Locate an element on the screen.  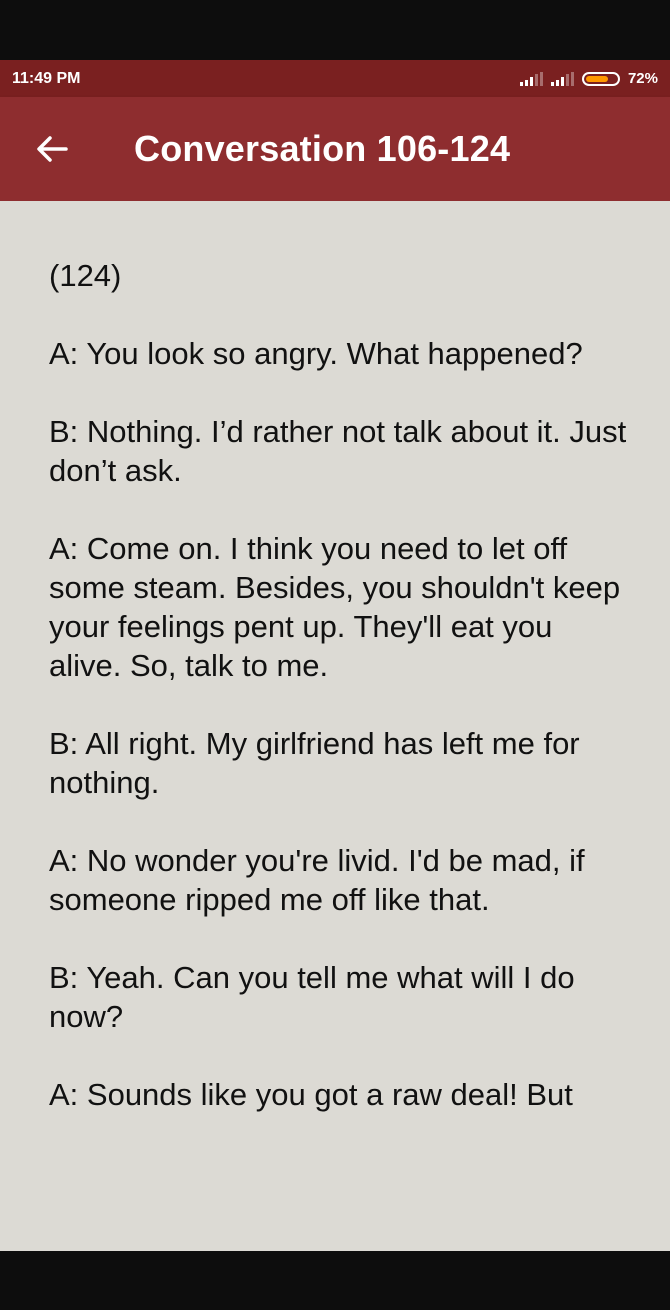
bottom-bezel is located at coordinates (335, 1280).